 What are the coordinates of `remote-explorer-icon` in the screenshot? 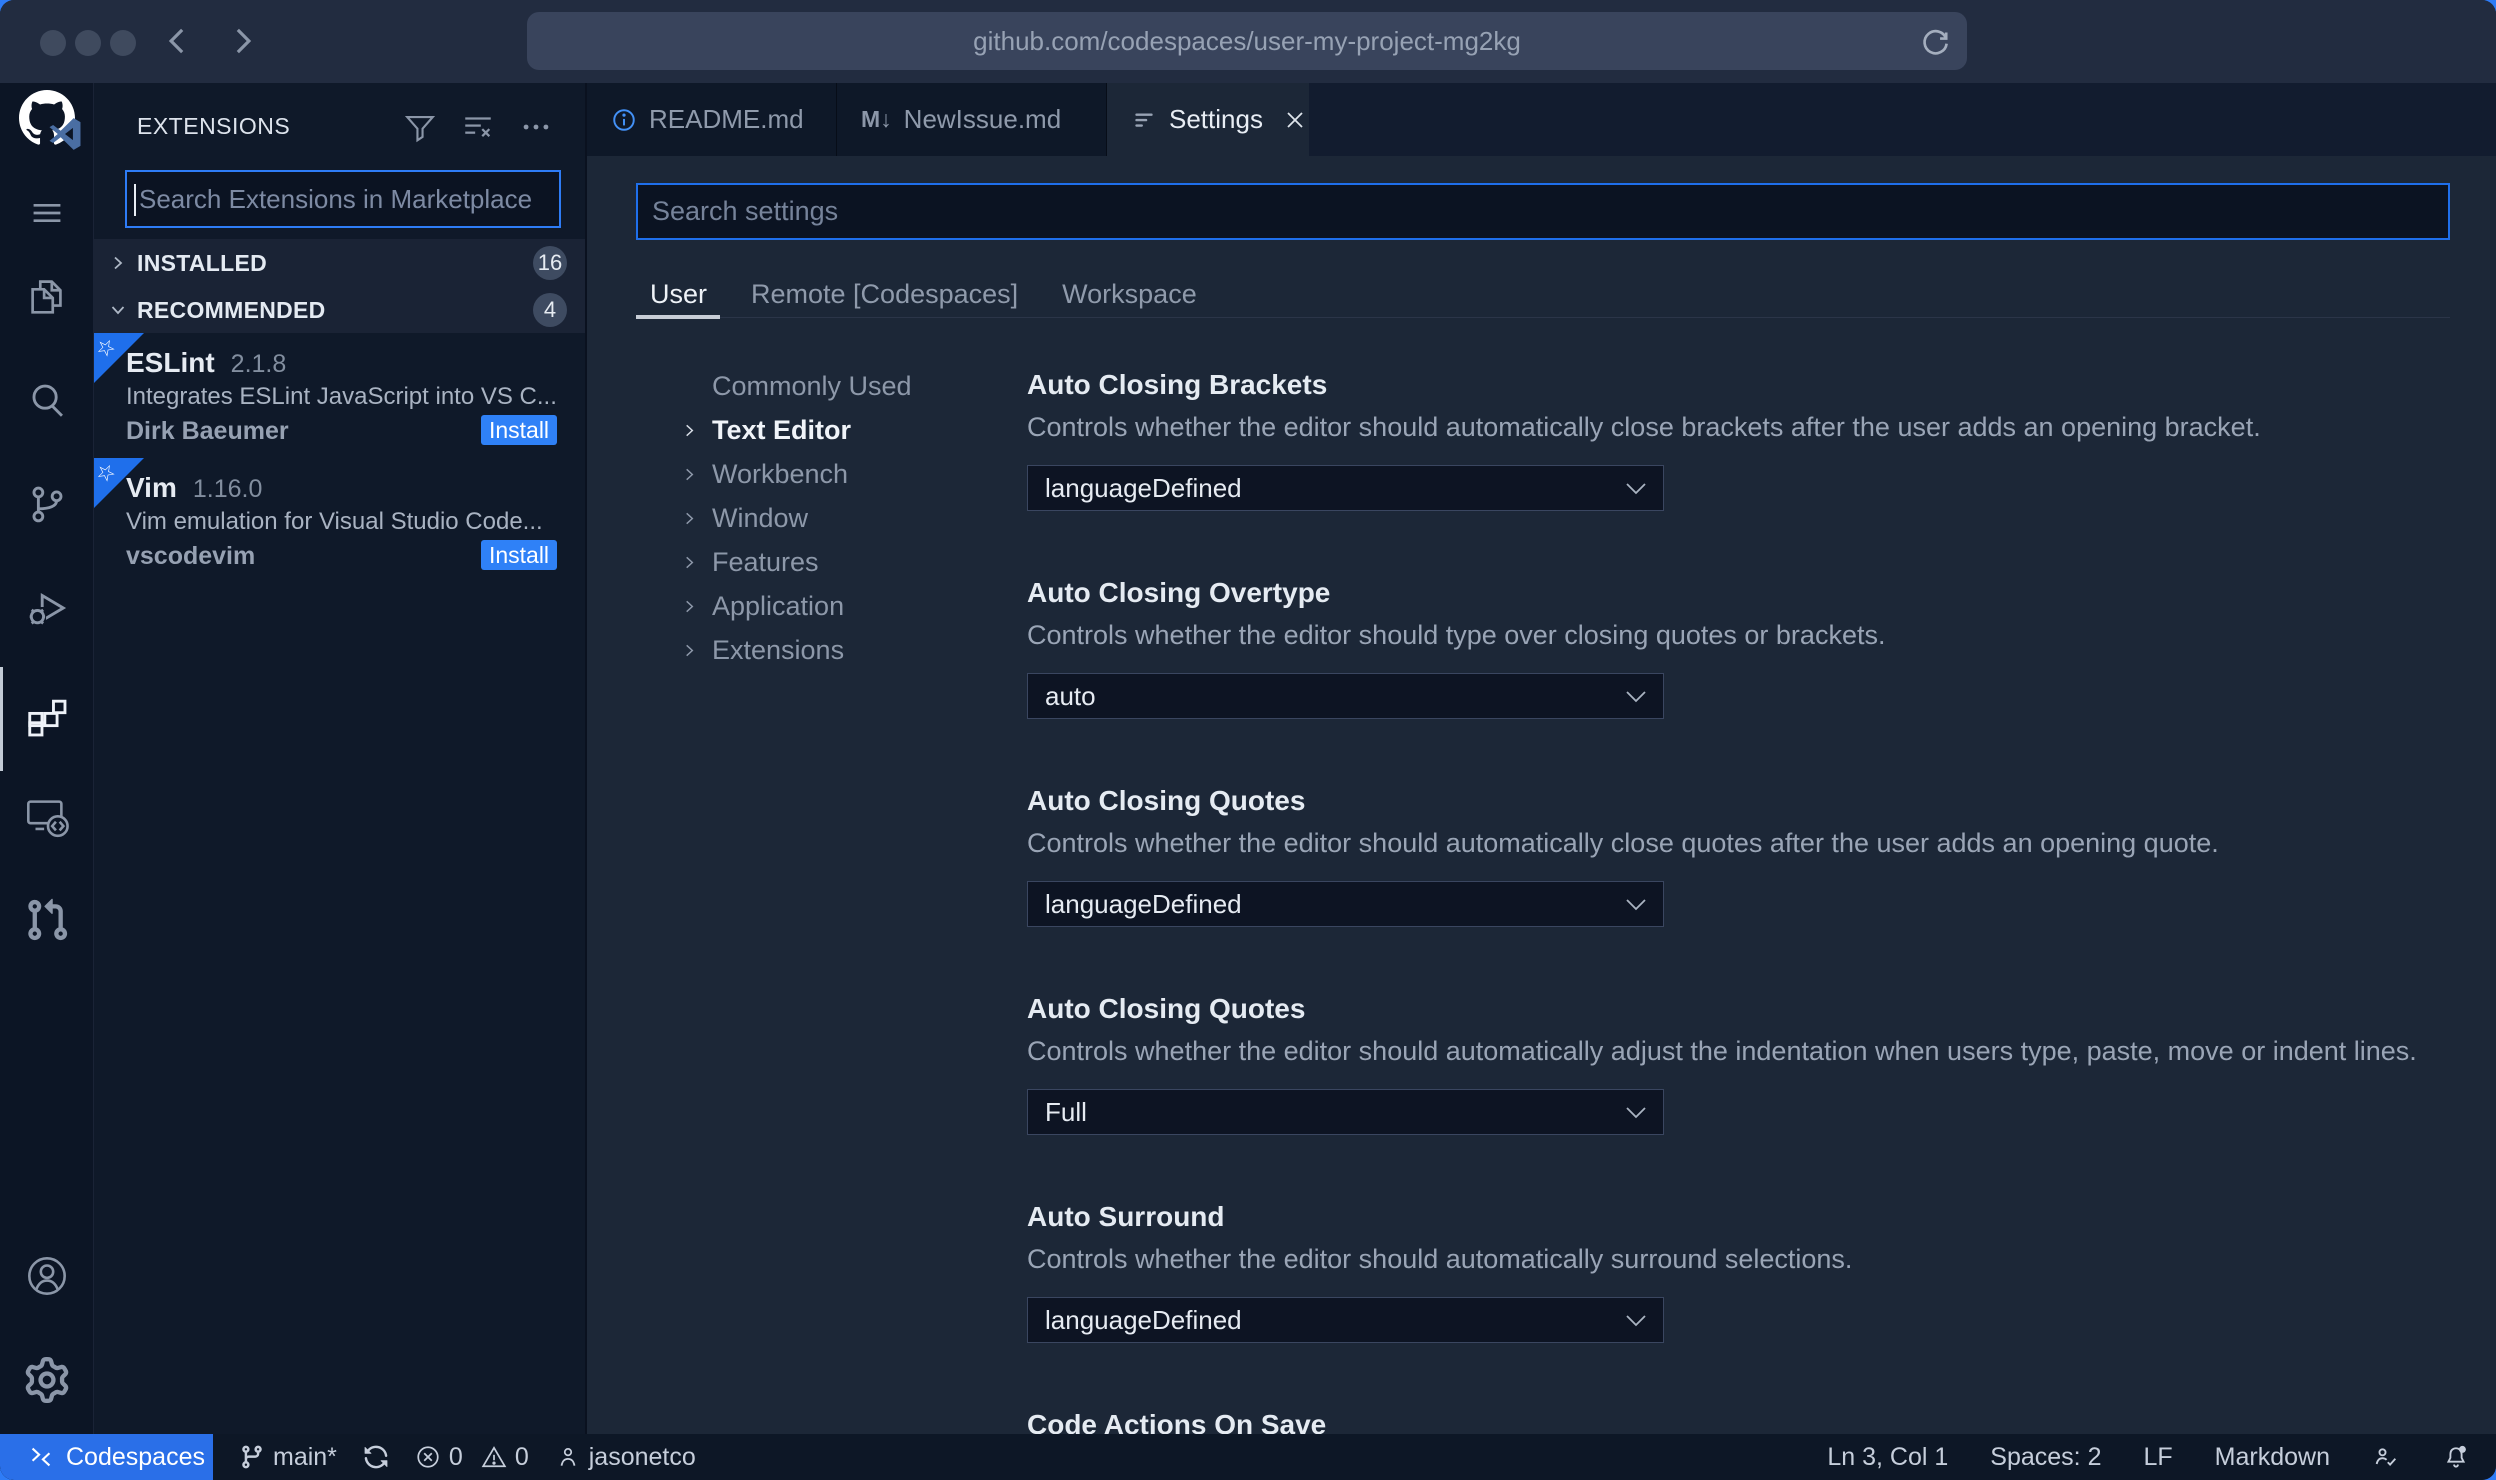 It's located at (47, 816).